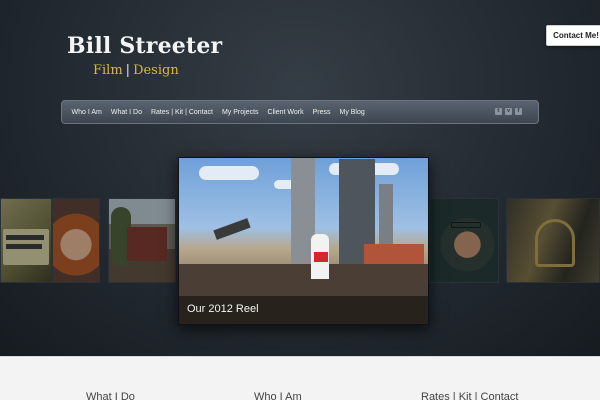  I want to click on carousel-thumb-man-portrait, so click(464, 240).